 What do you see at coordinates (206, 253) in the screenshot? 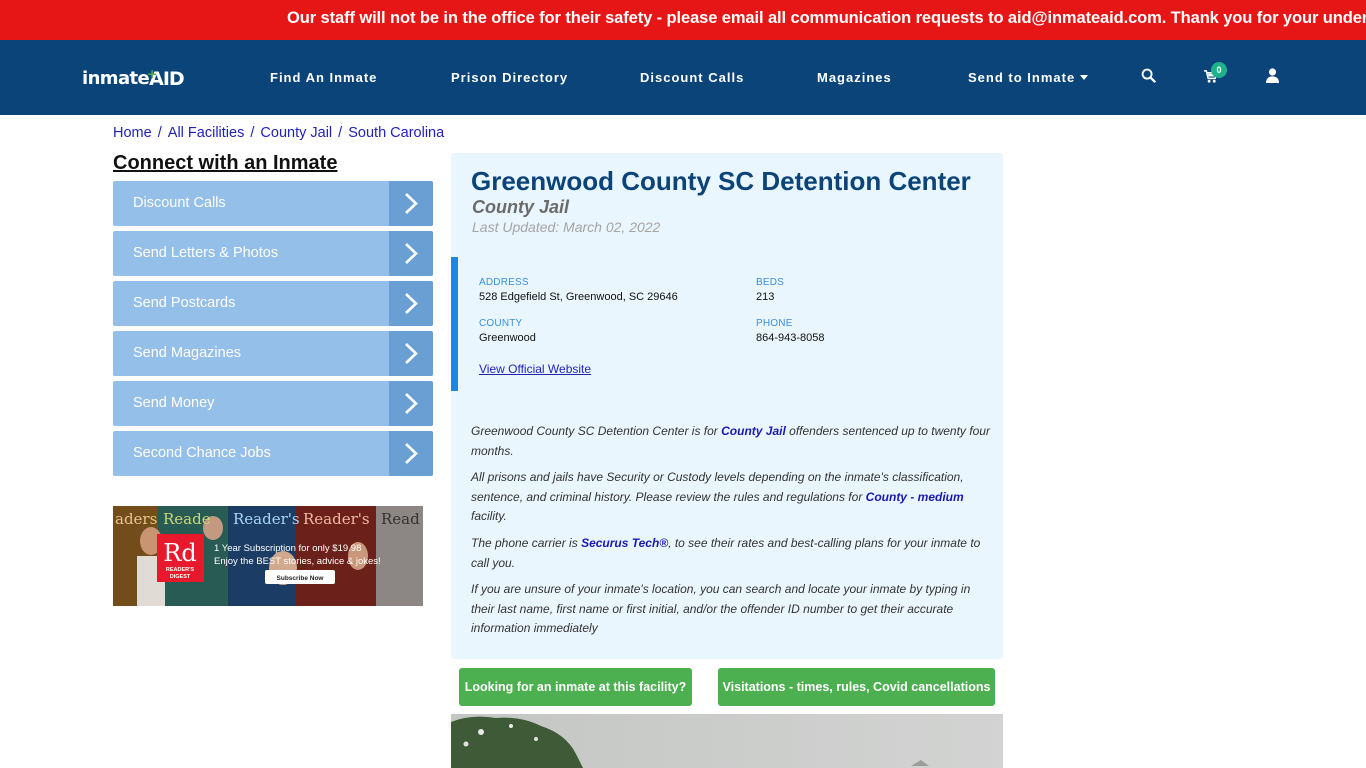
I see `sidebar-item-label: Send Letters & Photos` at bounding box center [206, 253].